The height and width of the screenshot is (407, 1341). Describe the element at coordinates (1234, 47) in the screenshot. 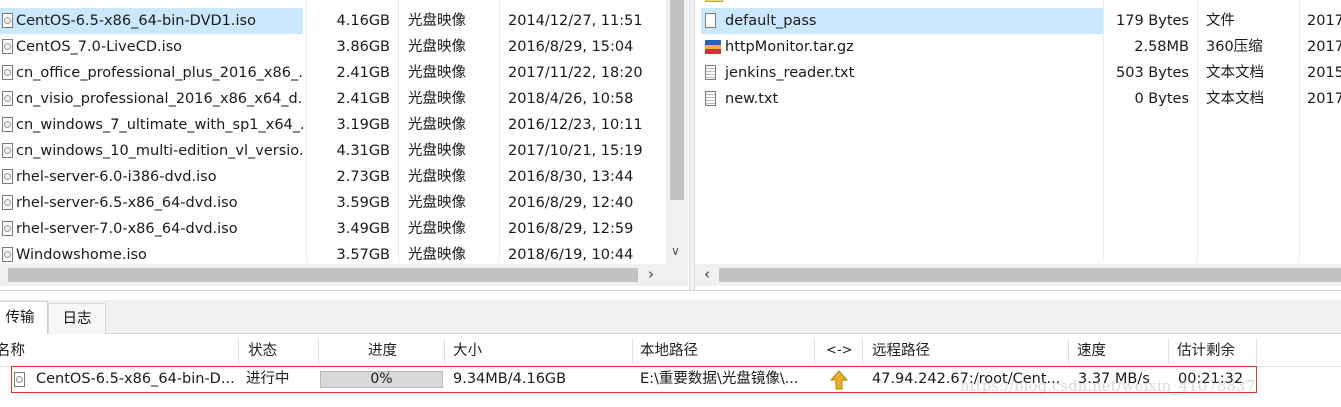

I see `file-type: 360压缩` at that location.